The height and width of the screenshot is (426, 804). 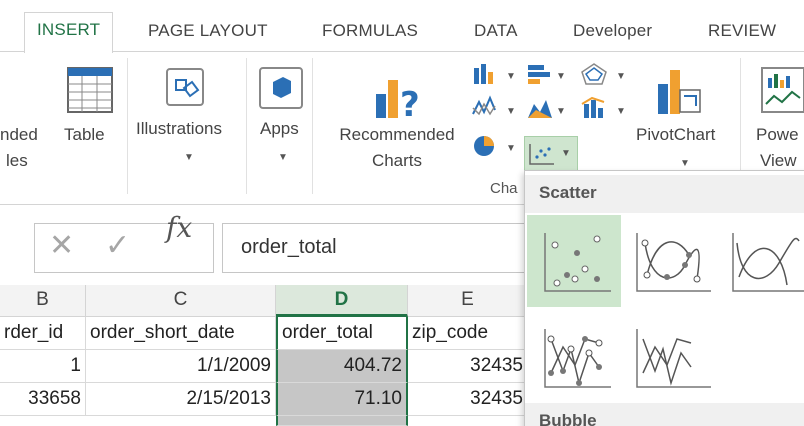 What do you see at coordinates (281, 88) in the screenshot?
I see `apps-icon` at bounding box center [281, 88].